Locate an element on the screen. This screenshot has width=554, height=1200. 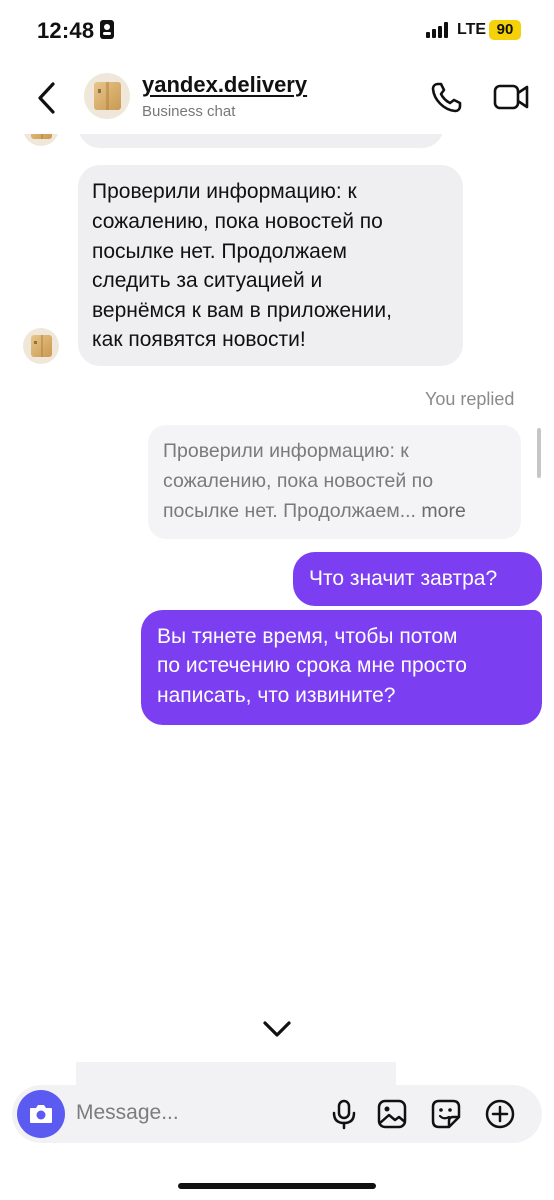
business-avatar is located at coordinates (107, 96).